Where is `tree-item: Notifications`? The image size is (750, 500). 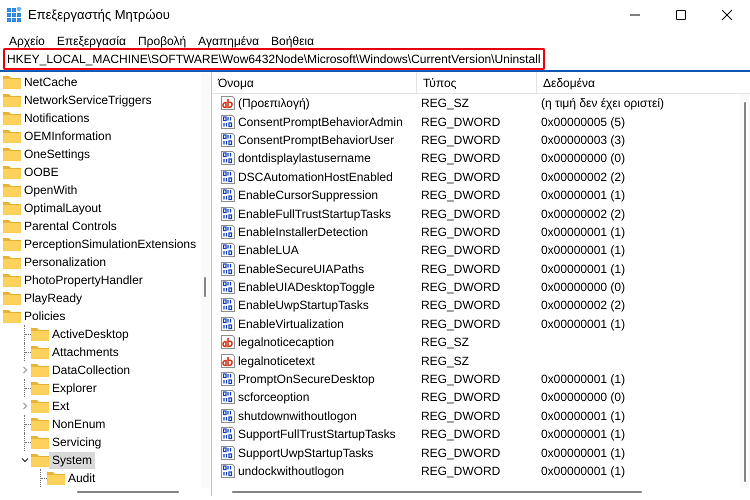 tree-item: Notifications is located at coordinates (56, 118).